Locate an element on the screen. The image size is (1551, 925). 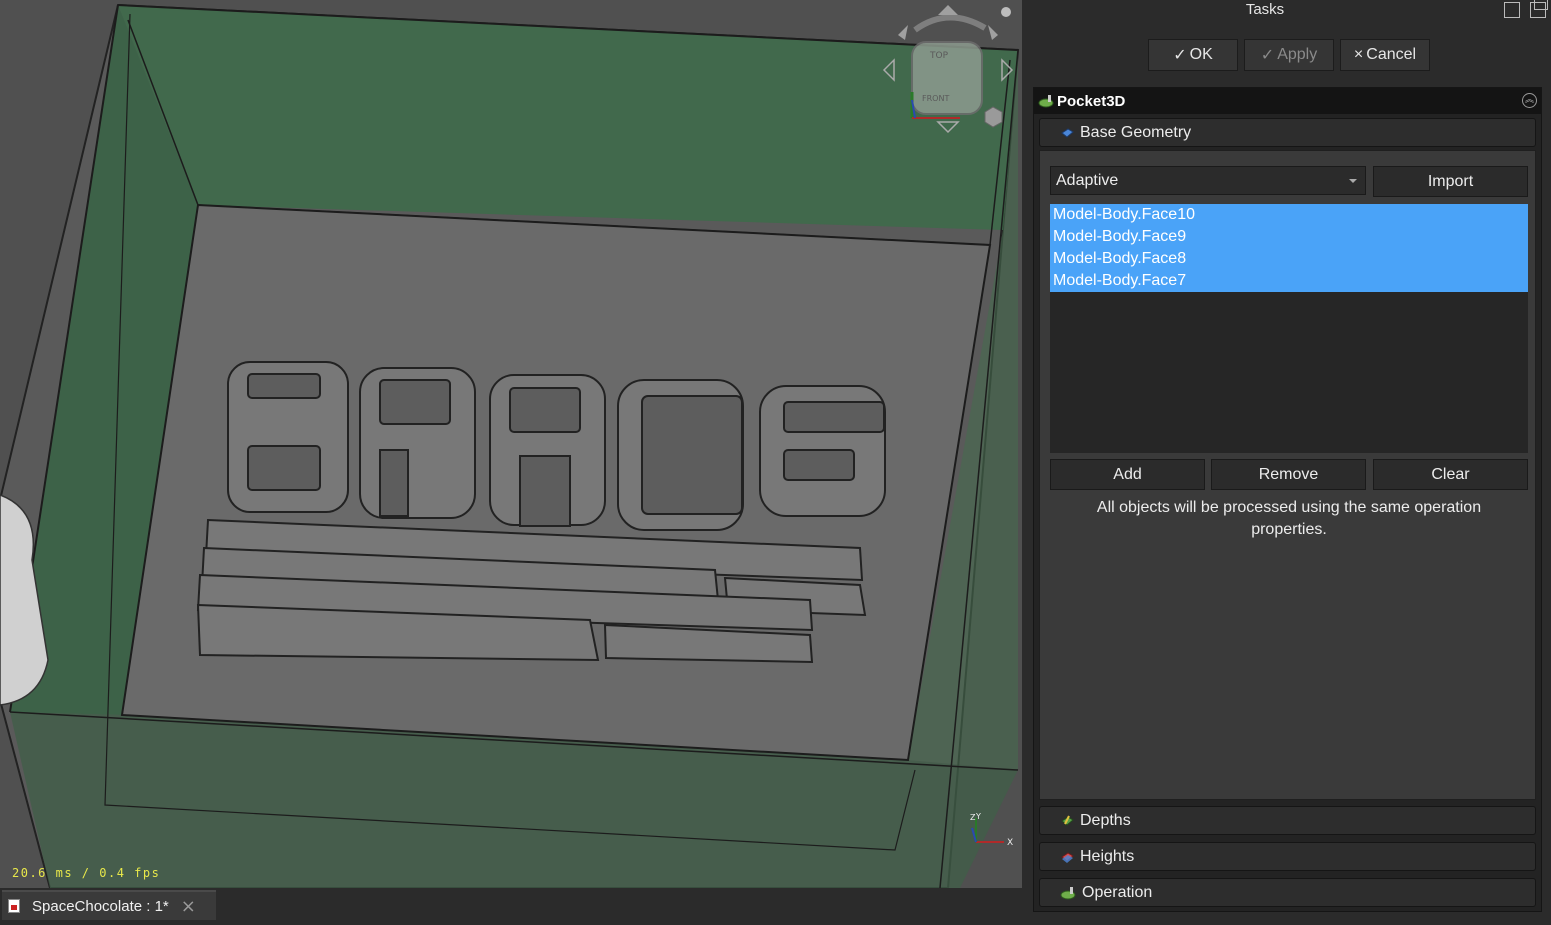
depths-icon is located at coordinates (1067, 820).